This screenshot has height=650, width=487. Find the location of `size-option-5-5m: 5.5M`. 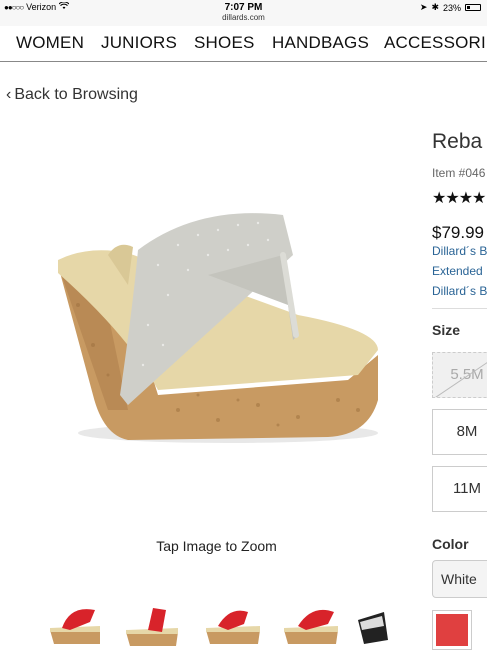

size-option-5-5m: 5.5M is located at coordinates (459, 375).